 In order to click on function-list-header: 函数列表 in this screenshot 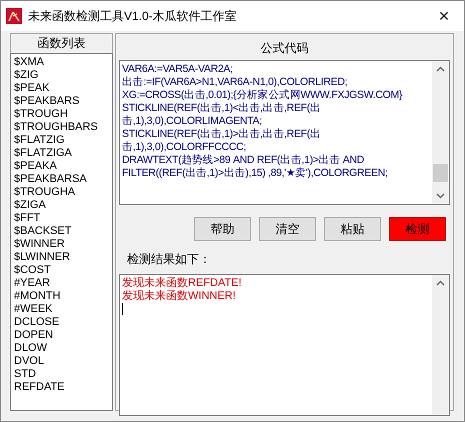, I will do `click(61, 43)`.